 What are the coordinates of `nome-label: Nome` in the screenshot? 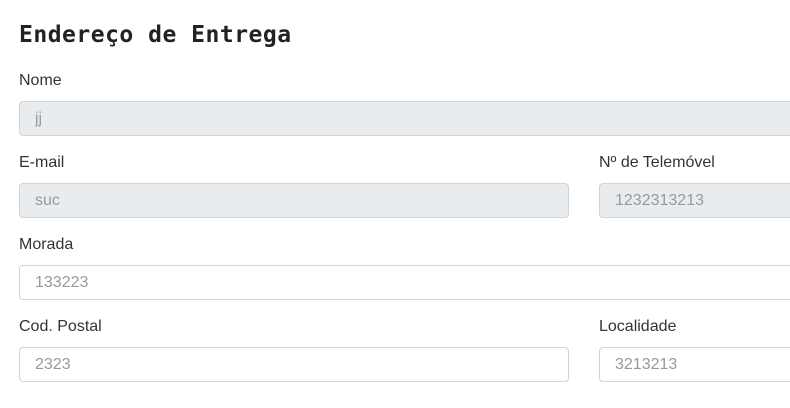 It's located at (40, 80).